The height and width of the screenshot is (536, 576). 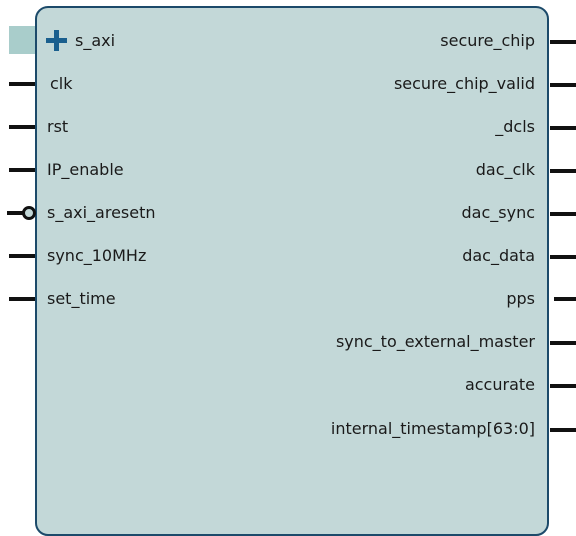 What do you see at coordinates (58, 126) in the screenshot?
I see `port-label-rst: rst` at bounding box center [58, 126].